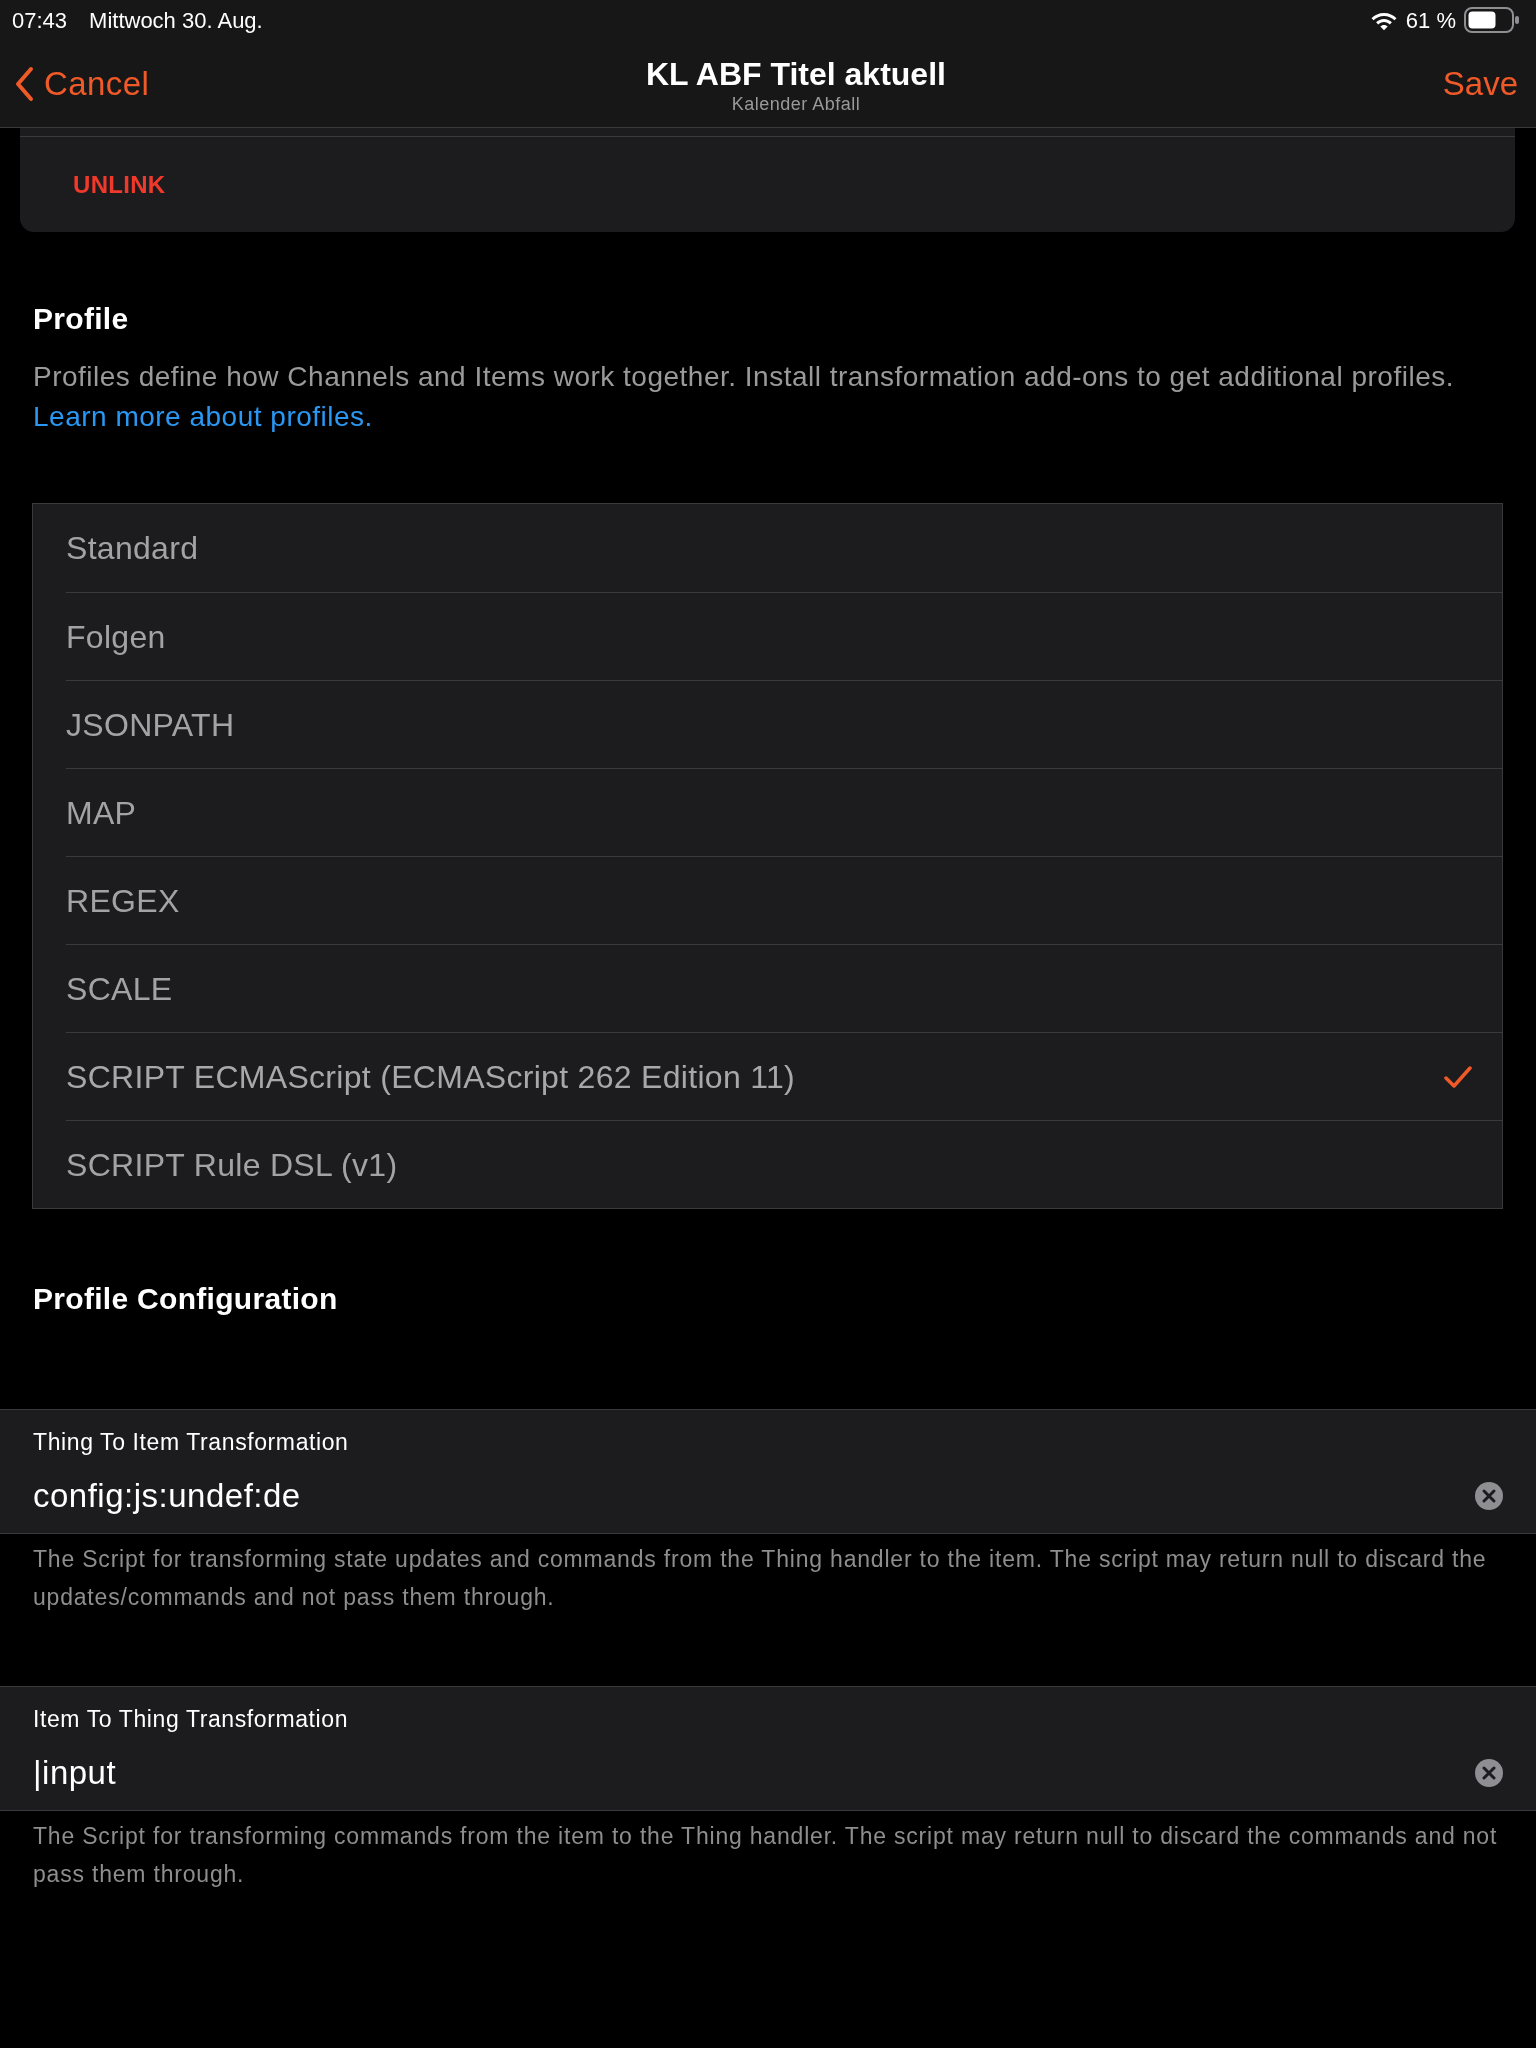 The width and height of the screenshot is (1536, 2048). Describe the element at coordinates (82, 83) in the screenshot. I see `cancel-button: Cancel` at that location.